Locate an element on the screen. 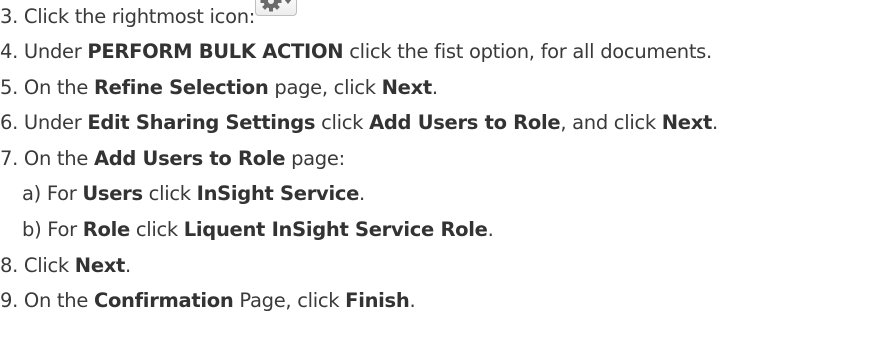  step-7: 7. On the Add Users to Role page: is located at coordinates (172, 159).